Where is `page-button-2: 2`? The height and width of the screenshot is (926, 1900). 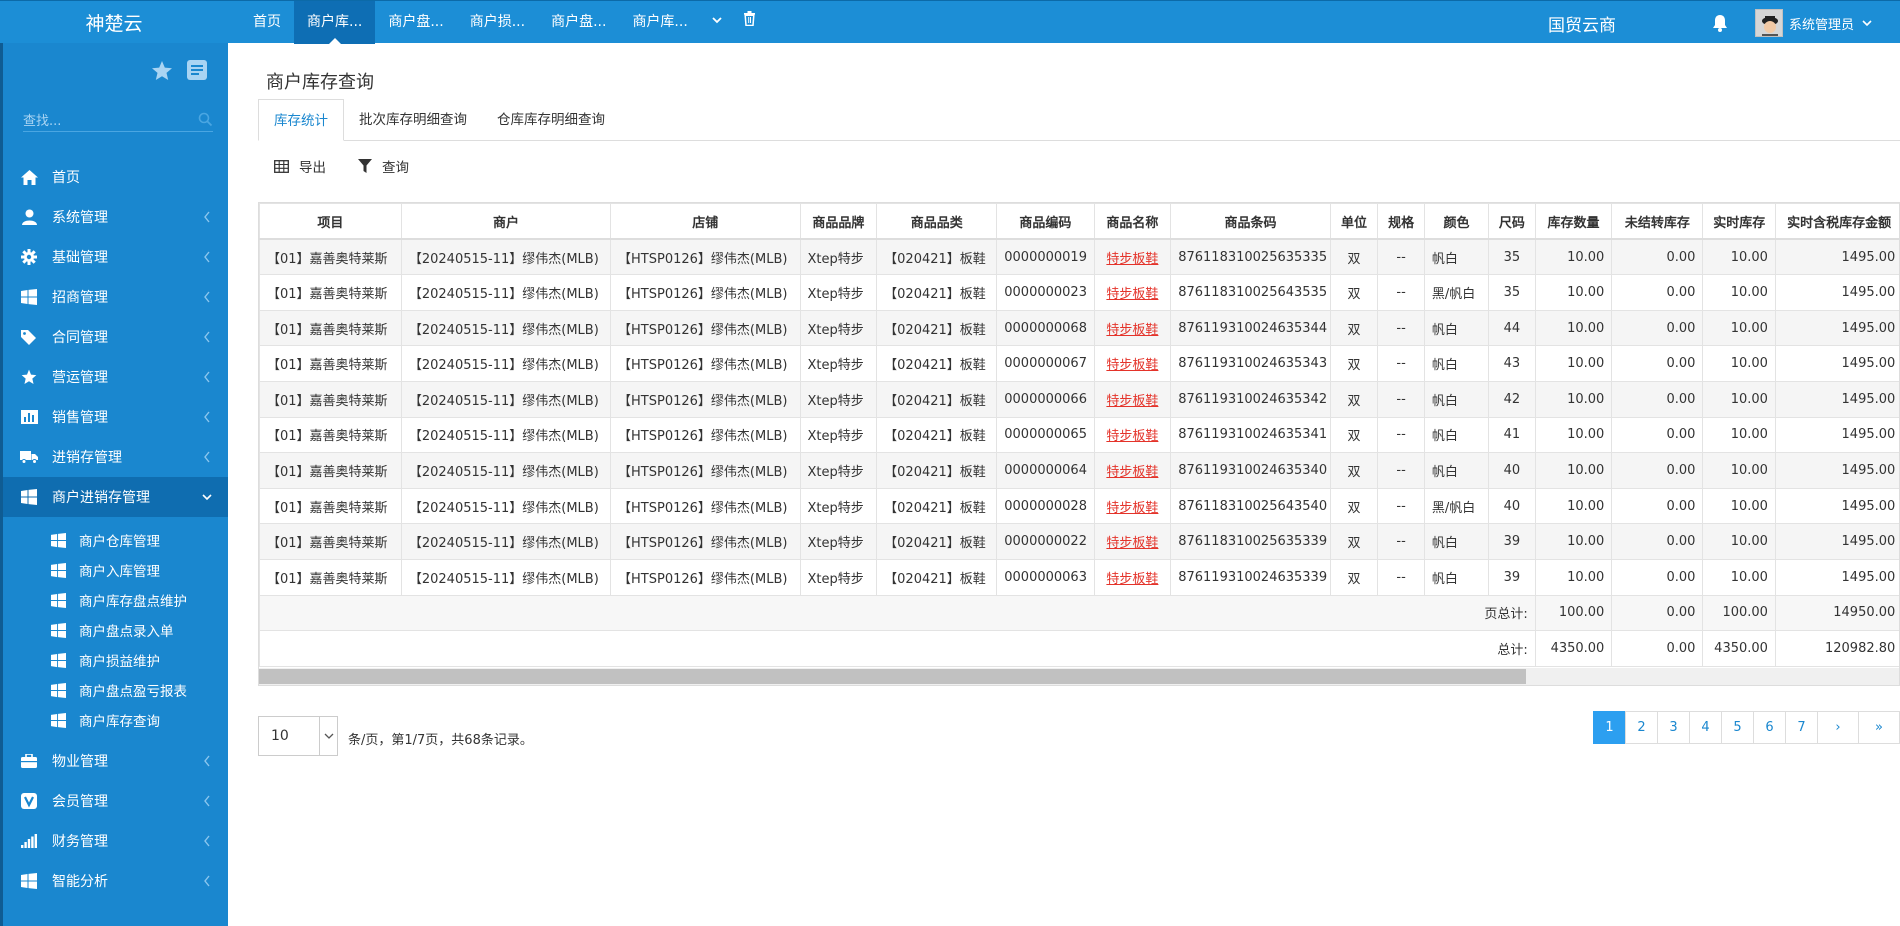
page-button-2: 2 is located at coordinates (1641, 727).